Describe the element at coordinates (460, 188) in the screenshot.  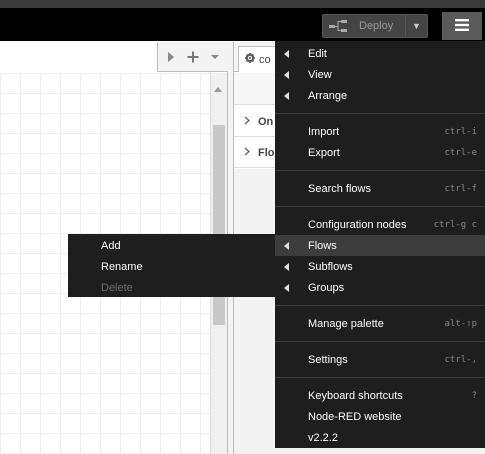
I see `menu-item-shortcut: ctrl-f` at that location.